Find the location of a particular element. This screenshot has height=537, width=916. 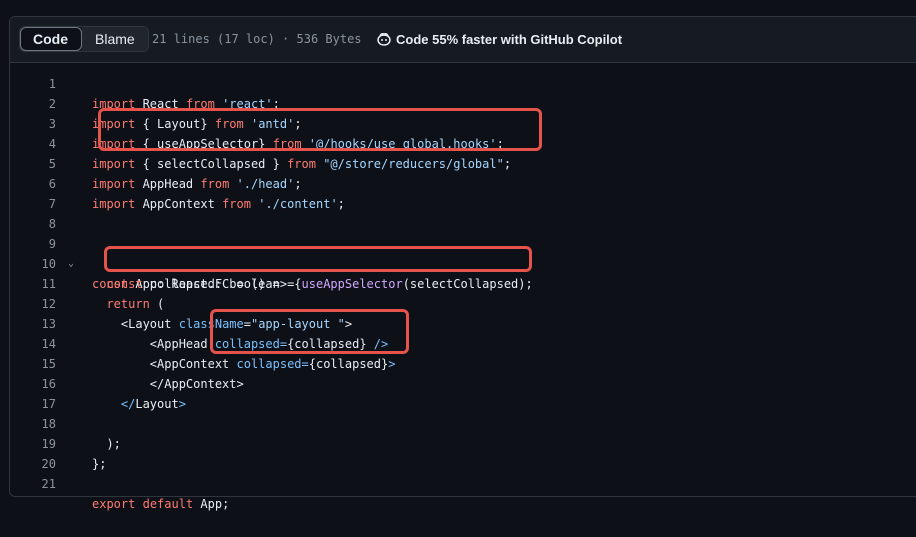

code-line: 13 <AppHead collapsed={collapsed} /> is located at coordinates (450, 322).